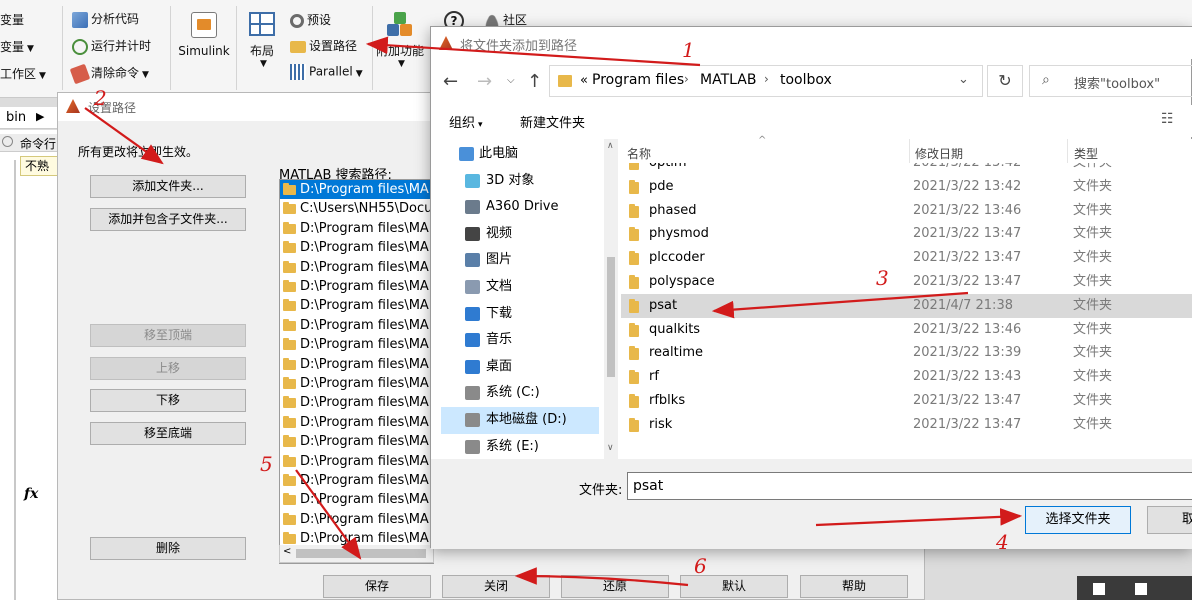  Describe the element at coordinates (520, 154) in the screenshot. I see `tree-item: 此电脑` at that location.